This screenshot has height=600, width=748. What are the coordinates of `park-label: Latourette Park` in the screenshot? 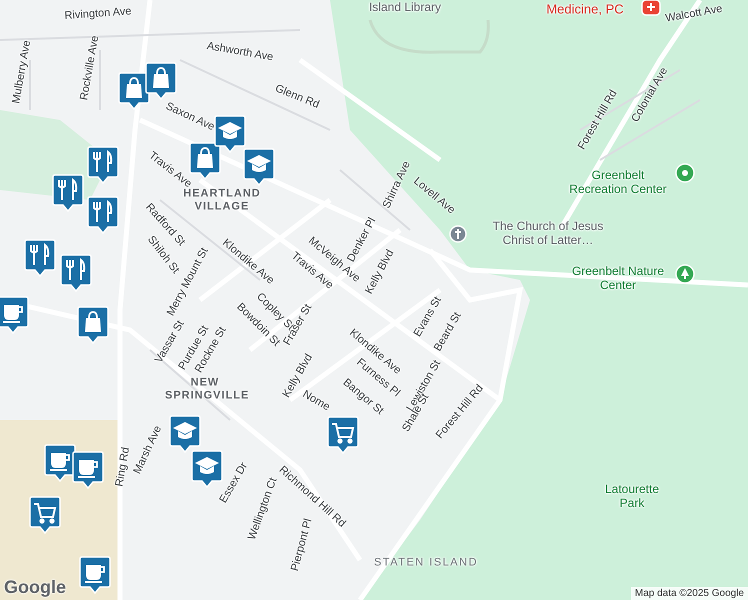 It's located at (632, 497).